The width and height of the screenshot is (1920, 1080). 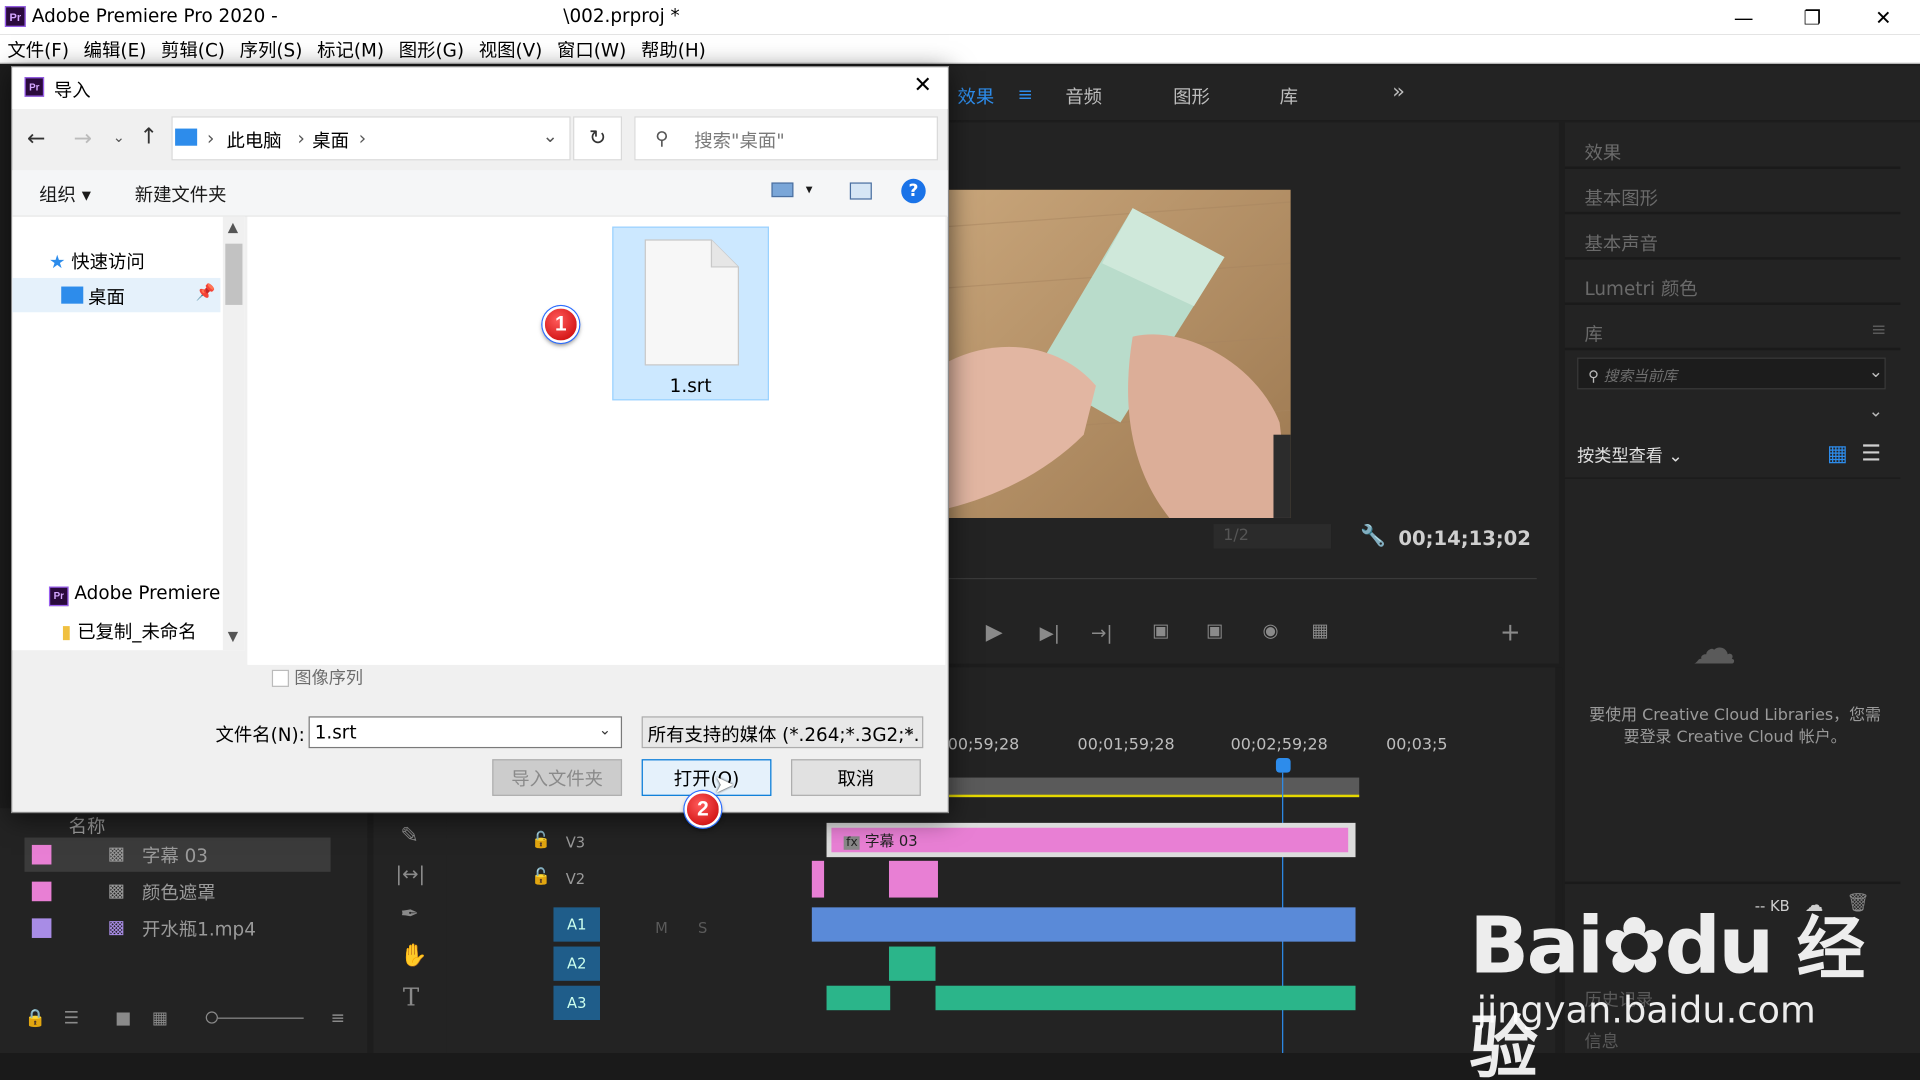 What do you see at coordinates (782, 190) in the screenshot?
I see `view-options-icon` at bounding box center [782, 190].